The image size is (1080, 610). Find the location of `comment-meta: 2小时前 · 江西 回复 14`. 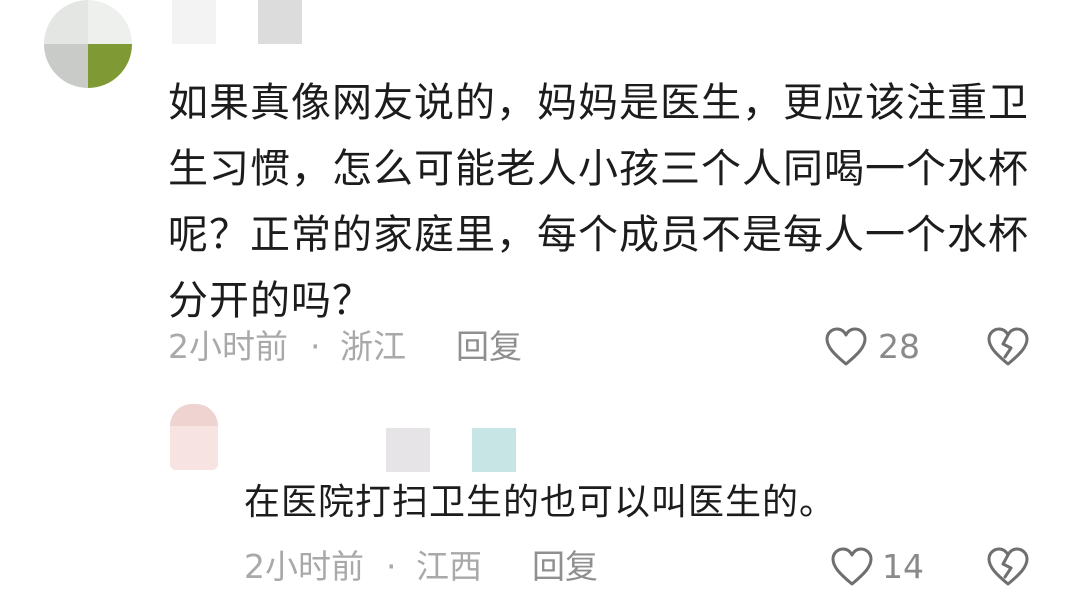

comment-meta: 2小时前 · 江西 回复 14 is located at coordinates (644, 567).